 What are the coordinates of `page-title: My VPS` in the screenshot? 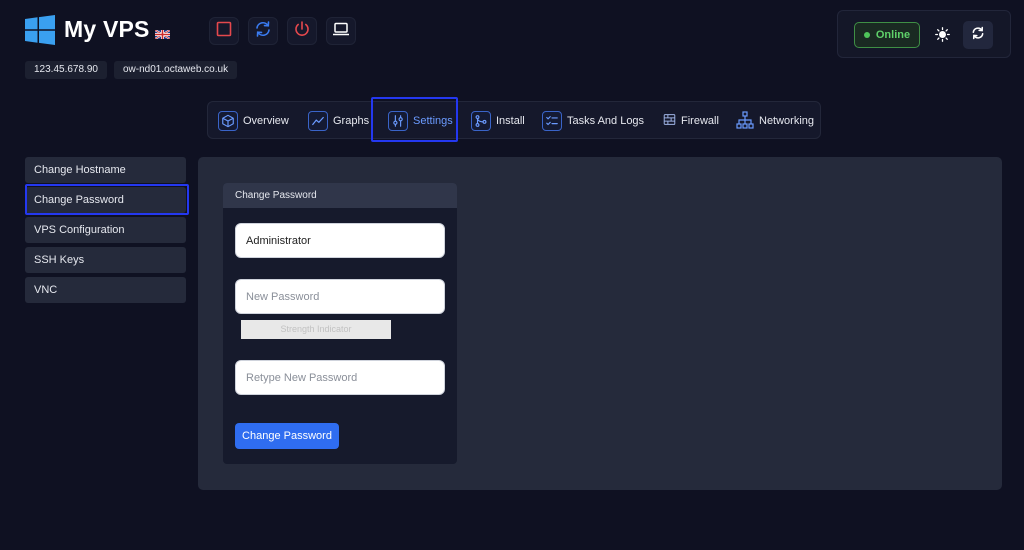 It's located at (107, 29).